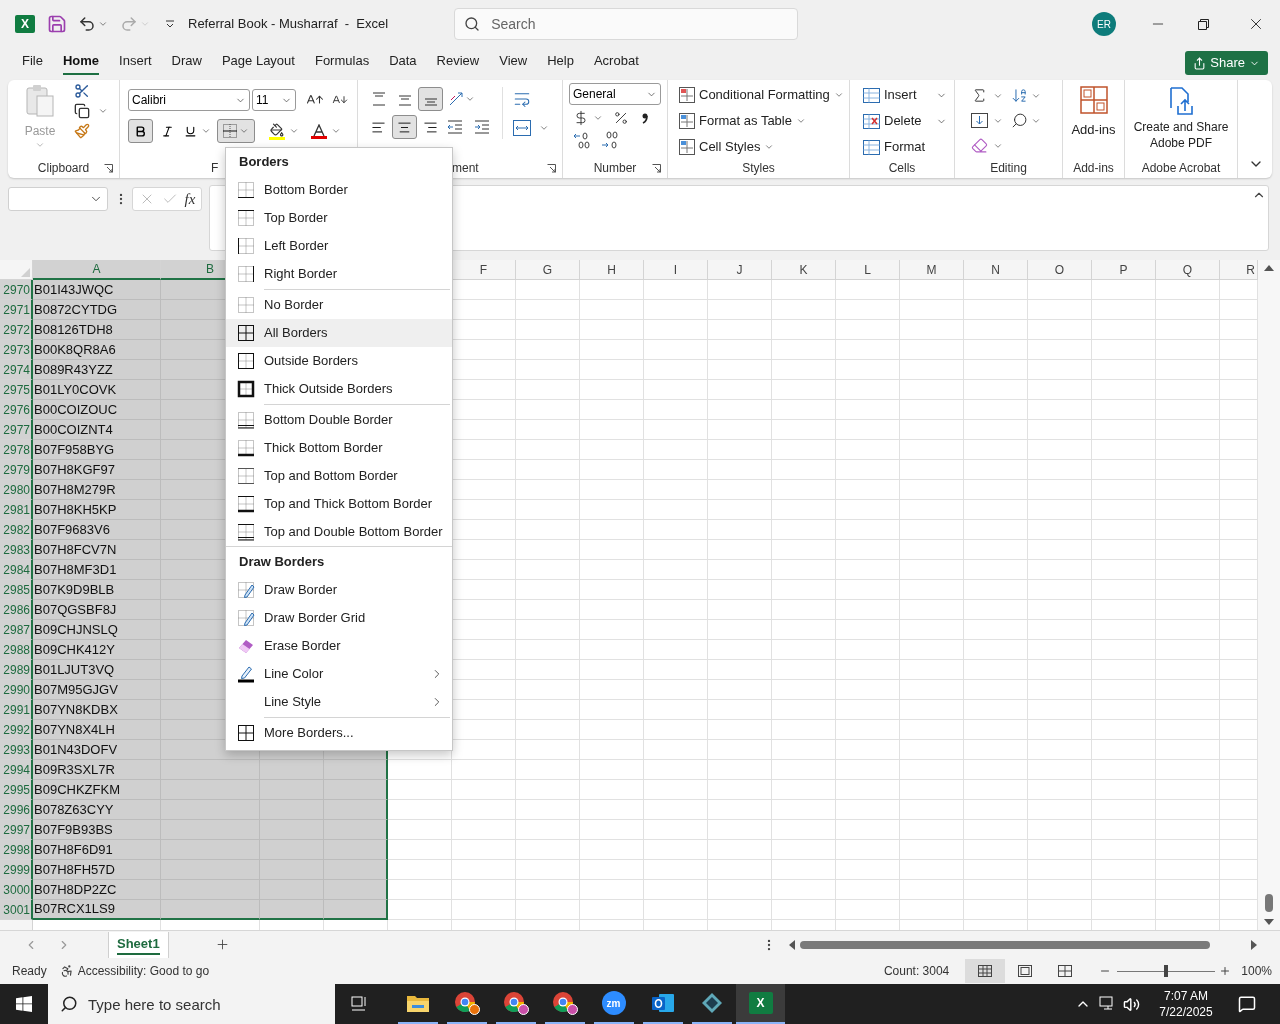  Describe the element at coordinates (1181, 115) in the screenshot. I see `create-pdf-button: Create and Share Adobe PDF` at that location.